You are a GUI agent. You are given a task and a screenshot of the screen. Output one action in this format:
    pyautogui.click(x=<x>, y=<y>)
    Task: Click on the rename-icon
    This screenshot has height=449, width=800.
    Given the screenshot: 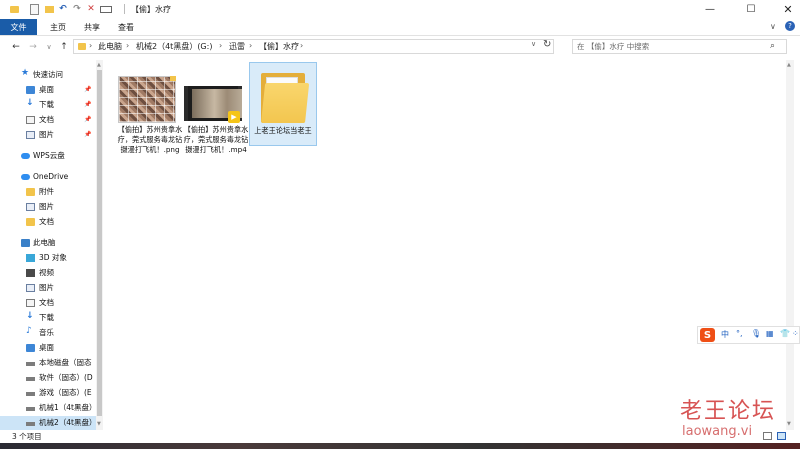 What is the action you would take?
    pyautogui.click(x=106, y=9)
    